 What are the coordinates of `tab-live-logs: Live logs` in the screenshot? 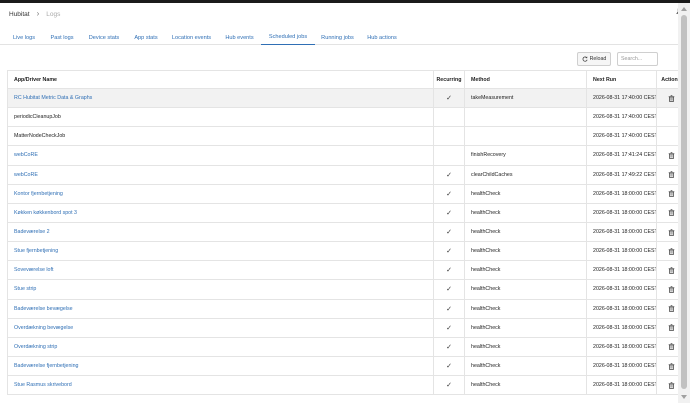 It's located at (24, 37).